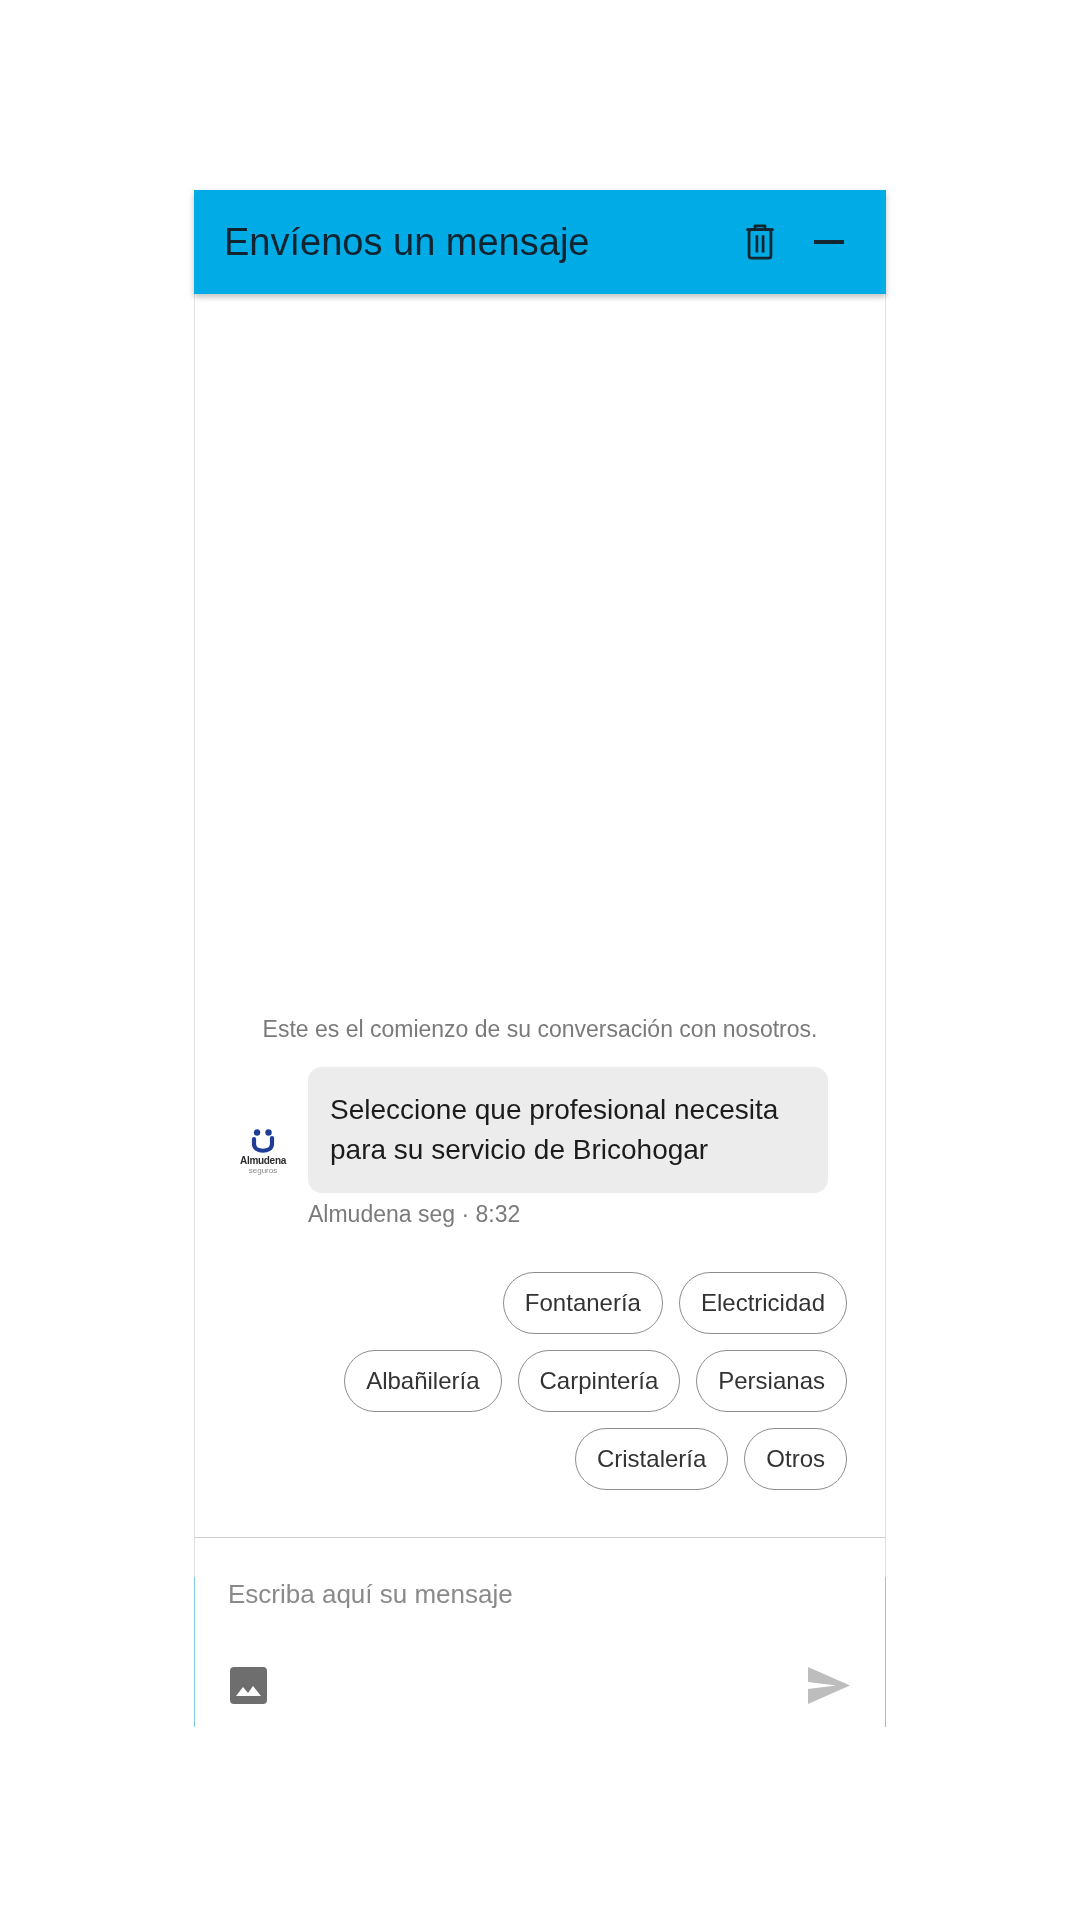 The height and width of the screenshot is (1920, 1080). Describe the element at coordinates (263, 1141) in the screenshot. I see `logo-icon` at that location.